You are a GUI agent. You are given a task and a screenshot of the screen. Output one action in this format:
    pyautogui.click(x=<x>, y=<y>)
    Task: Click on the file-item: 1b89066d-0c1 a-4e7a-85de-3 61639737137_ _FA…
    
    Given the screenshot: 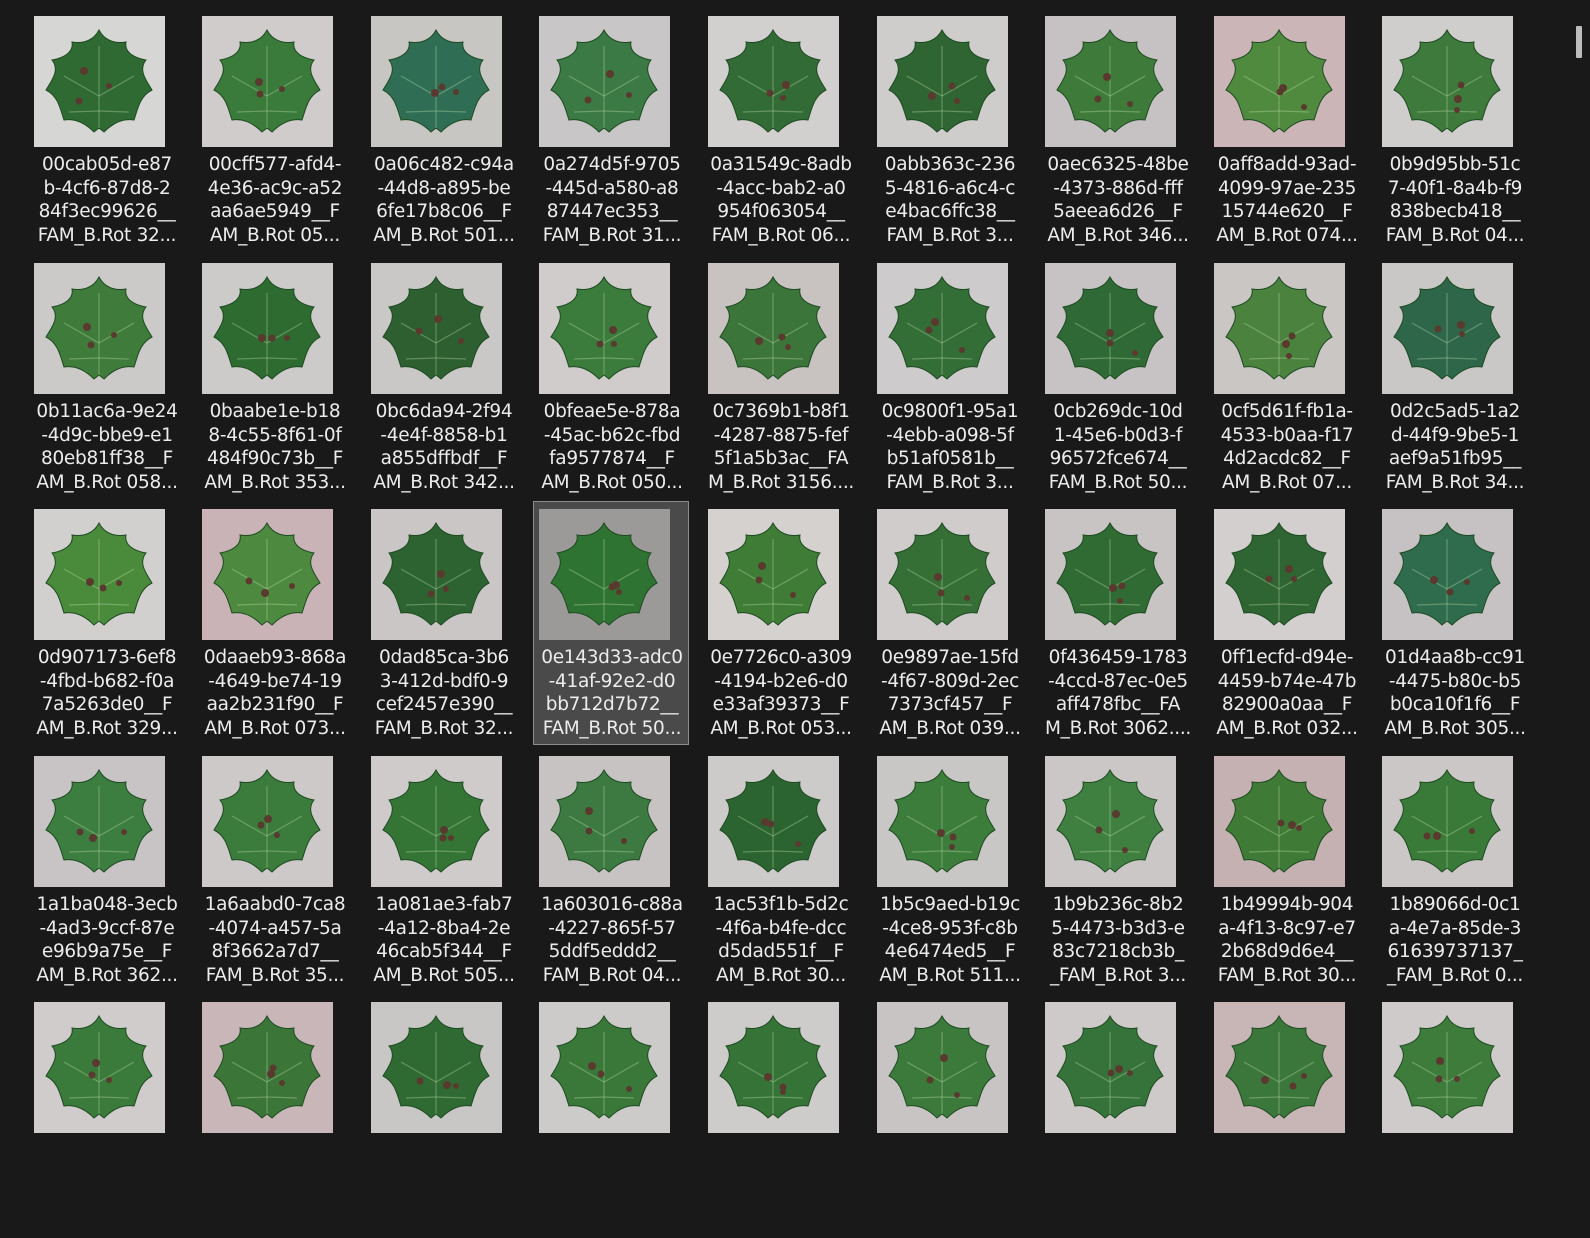 What is the action you would take?
    pyautogui.click(x=1454, y=870)
    